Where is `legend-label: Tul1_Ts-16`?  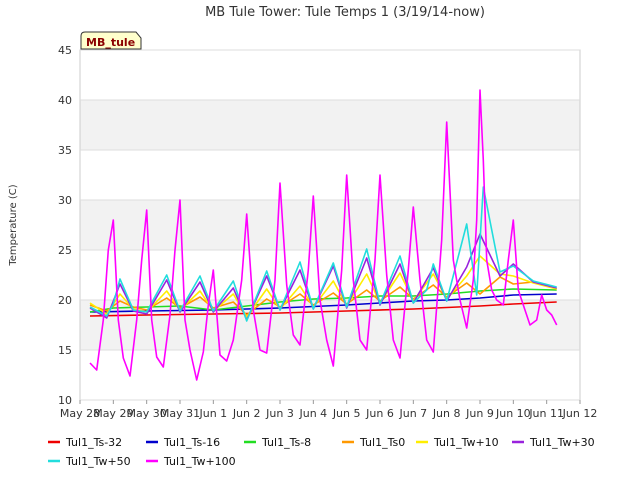
legend-label: Tul1_Ts-16 is located at coordinates (191, 442).